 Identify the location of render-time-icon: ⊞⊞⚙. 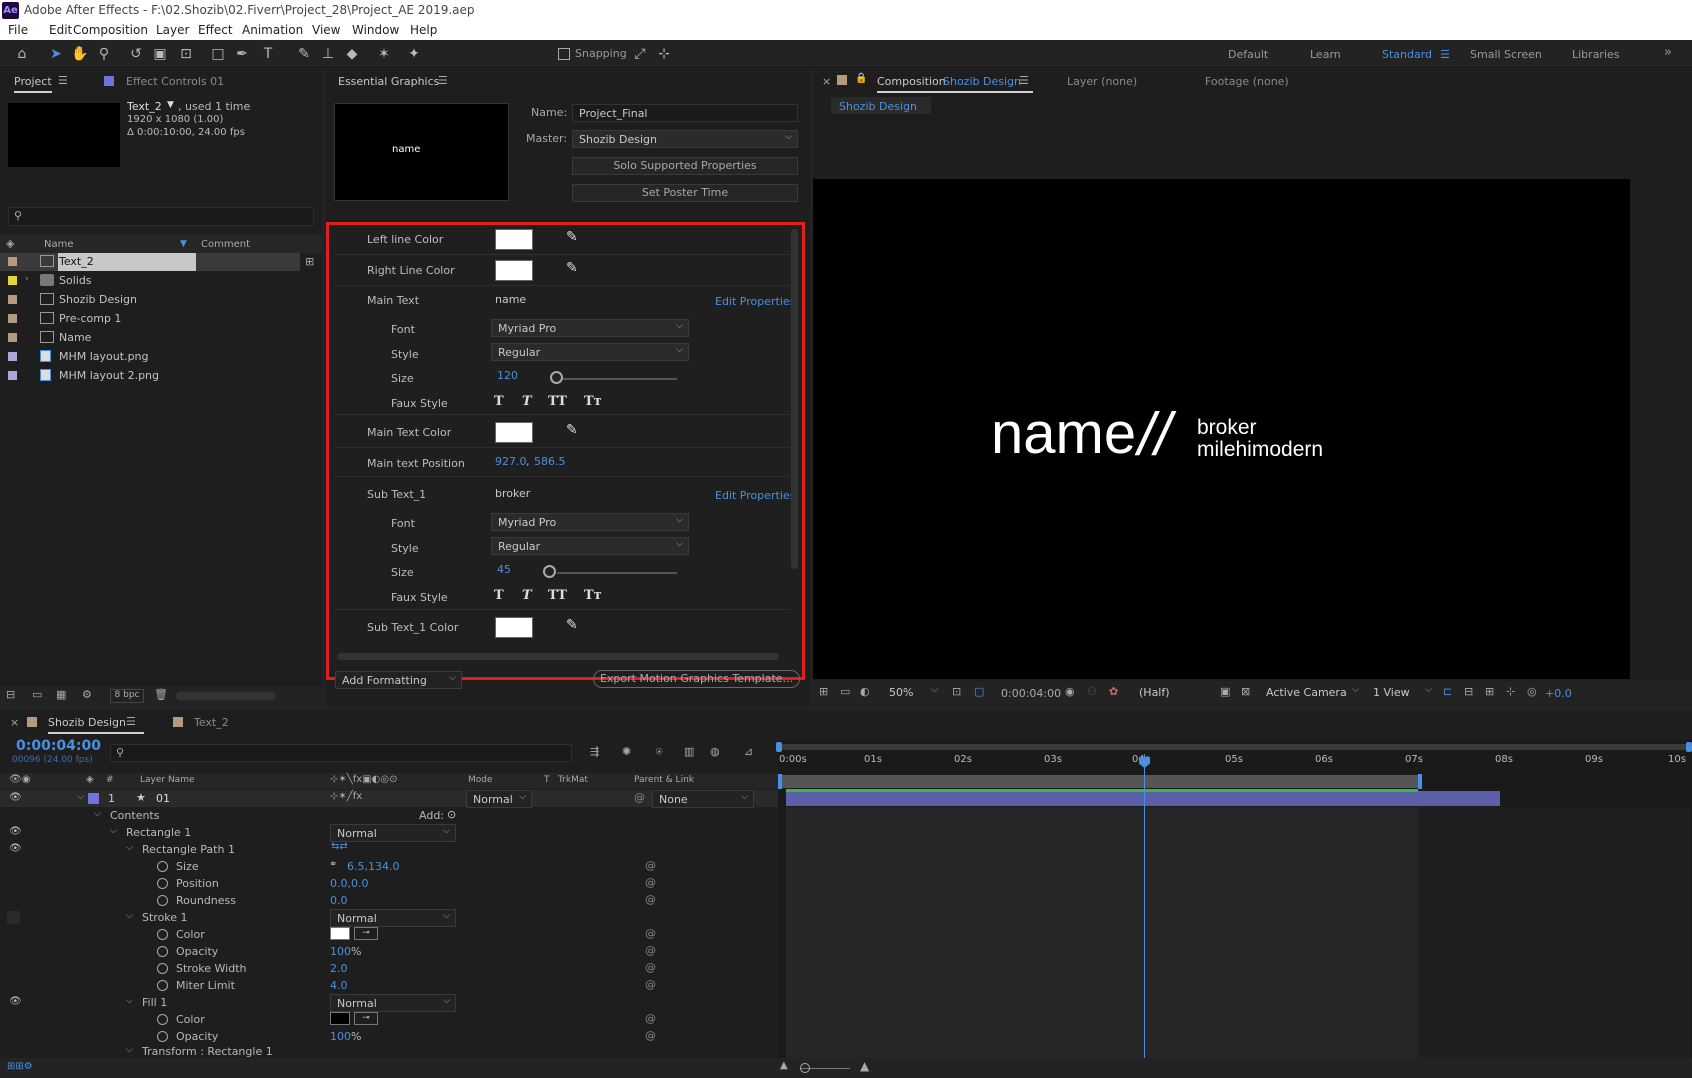
(20, 1066).